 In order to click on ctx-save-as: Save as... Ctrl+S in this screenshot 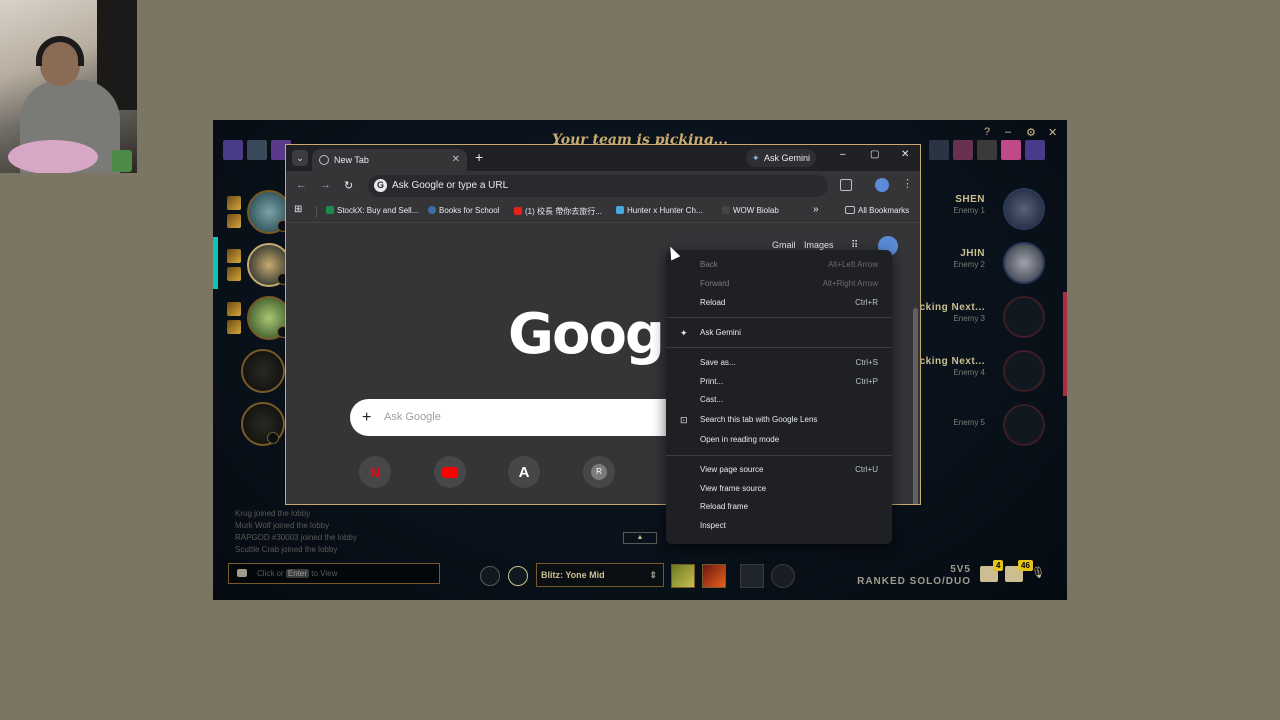, I will do `click(779, 363)`.